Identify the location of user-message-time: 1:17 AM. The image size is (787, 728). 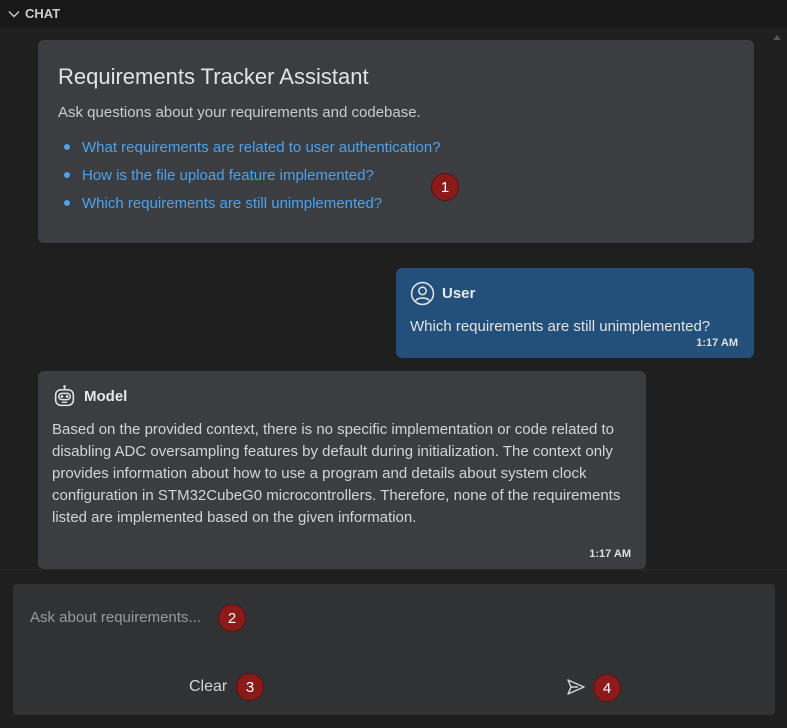
(717, 343).